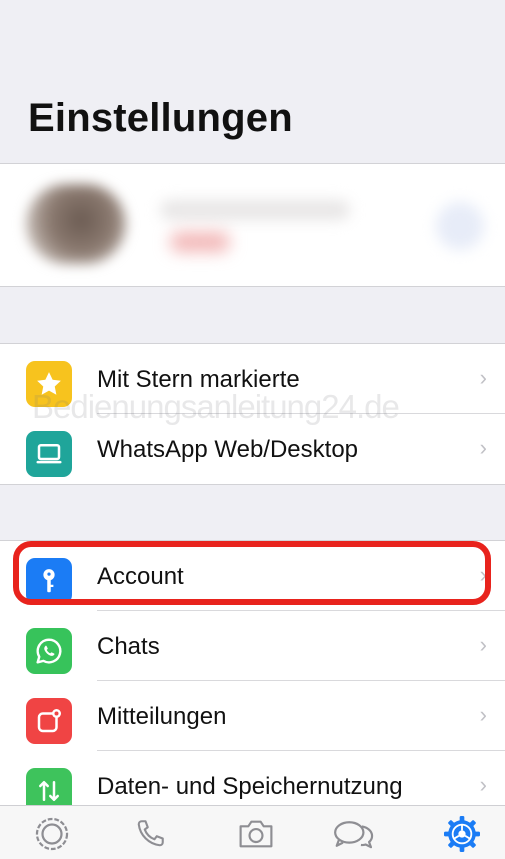 The image size is (505, 859). I want to click on camera-icon, so click(256, 834).